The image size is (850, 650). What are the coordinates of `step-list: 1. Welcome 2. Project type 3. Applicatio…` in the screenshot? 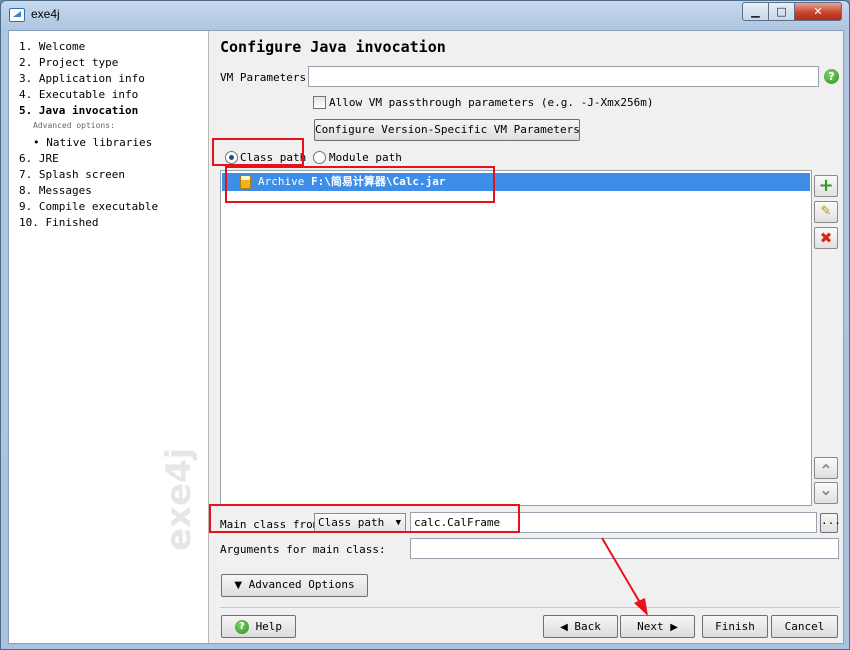 It's located at (88, 135).